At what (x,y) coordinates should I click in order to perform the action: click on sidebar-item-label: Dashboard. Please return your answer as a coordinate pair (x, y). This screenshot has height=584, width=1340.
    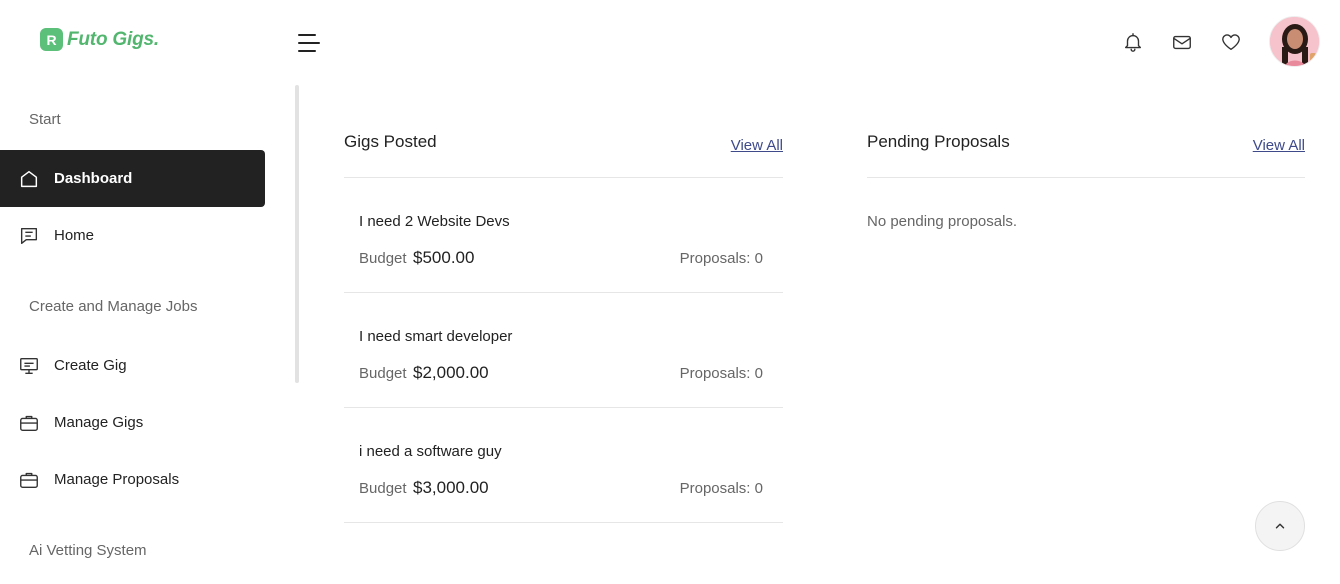
    Looking at the image, I should click on (93, 178).